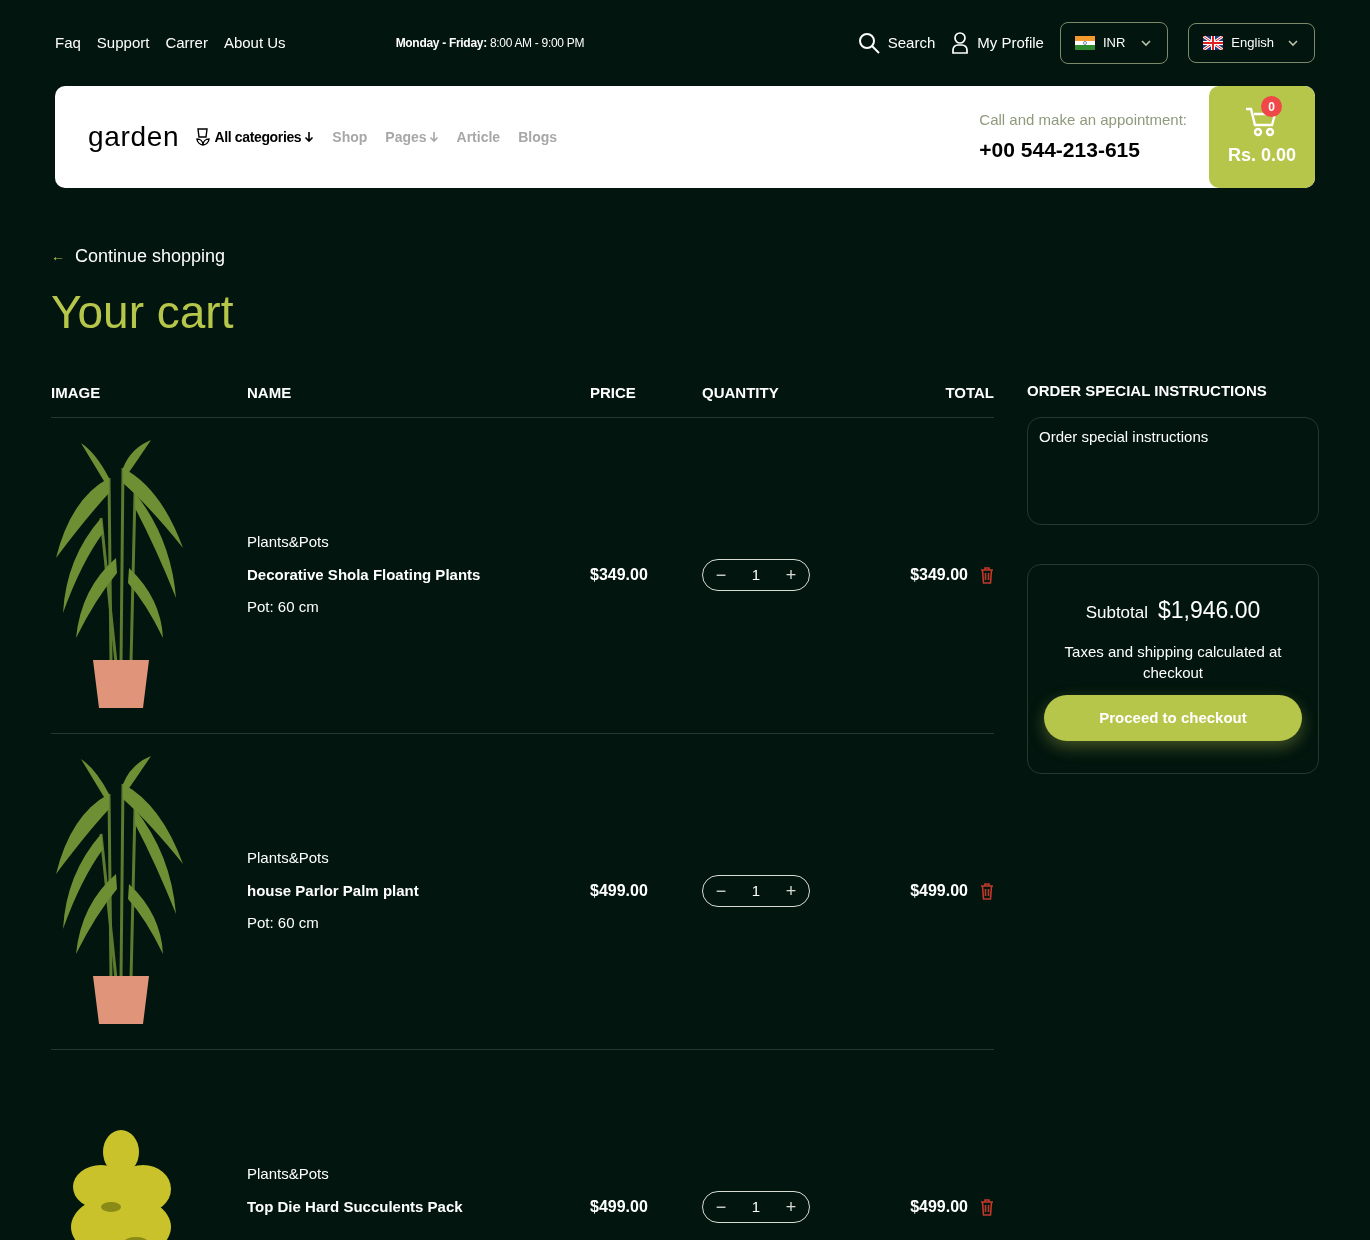 The height and width of the screenshot is (1240, 1370). Describe the element at coordinates (868, 43) in the screenshot. I see `search-icon` at that location.